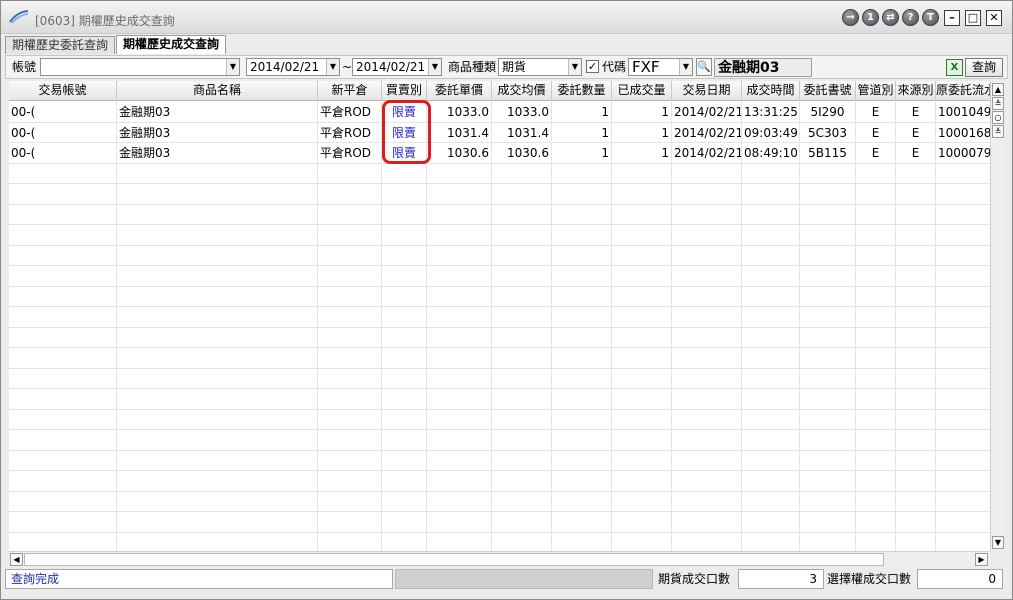 Image resolution: width=1013 pixels, height=600 pixels. Describe the element at coordinates (963, 153) in the screenshot. I see `table-cell: 1000079` at that location.